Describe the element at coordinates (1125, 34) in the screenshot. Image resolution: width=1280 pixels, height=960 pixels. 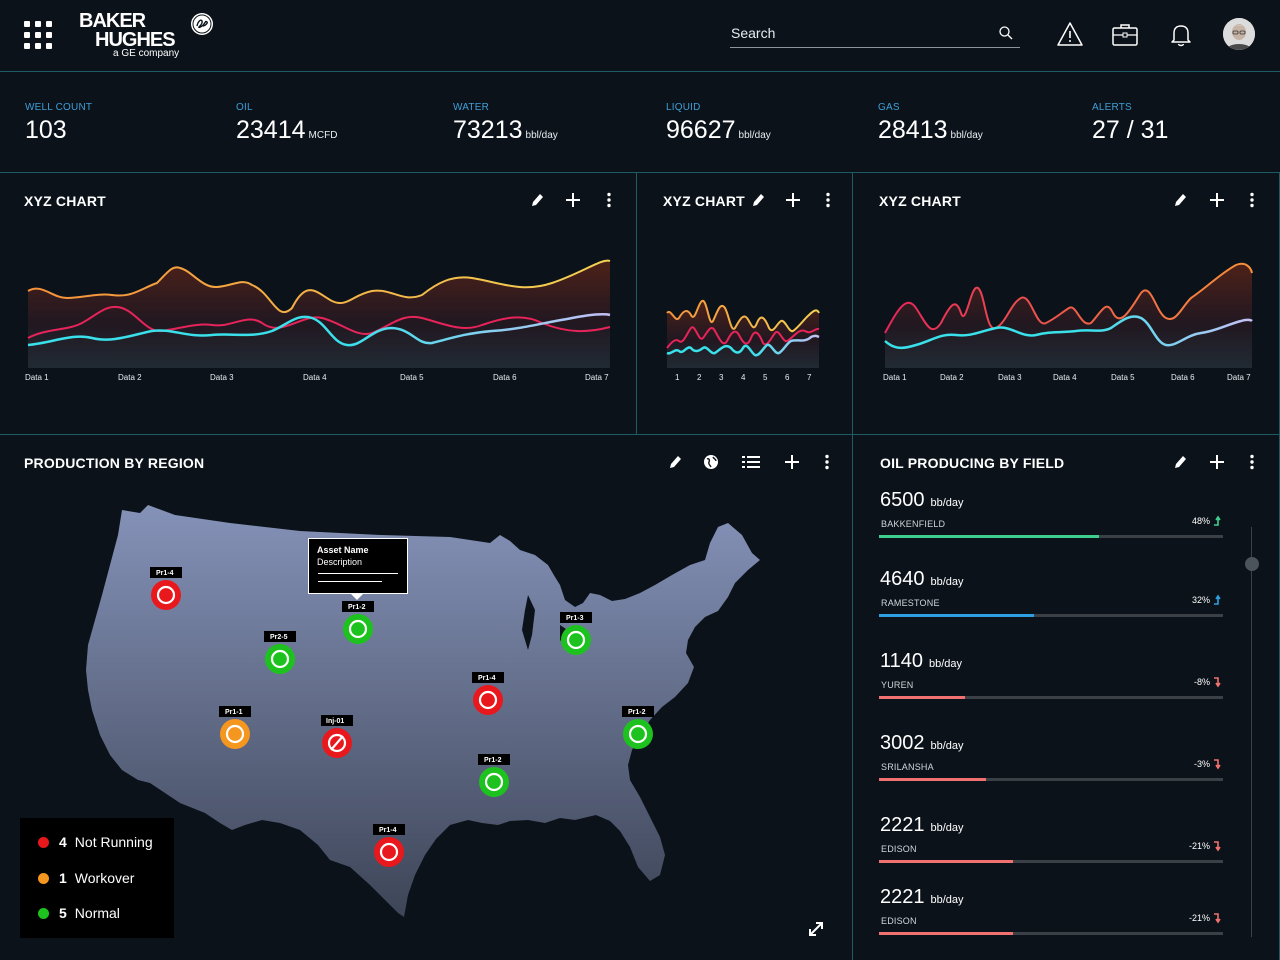
I see `briefcase-icon` at that location.